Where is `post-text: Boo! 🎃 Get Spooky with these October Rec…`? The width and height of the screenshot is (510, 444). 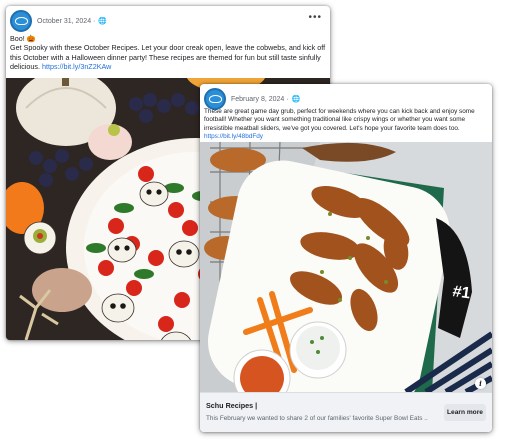 post-text: Boo! 🎃 Get Spooky with these October Rec… is located at coordinates (168, 53).